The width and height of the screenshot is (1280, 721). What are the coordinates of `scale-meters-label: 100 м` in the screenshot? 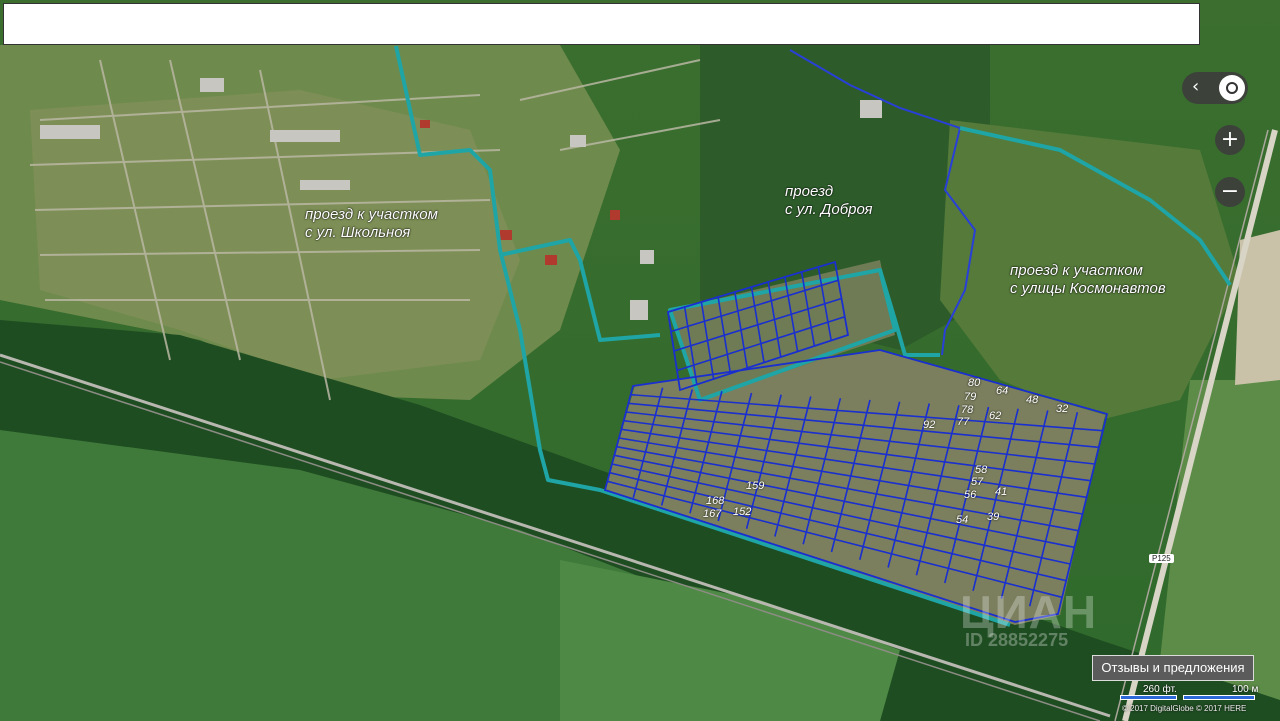 It's located at (1245, 689).